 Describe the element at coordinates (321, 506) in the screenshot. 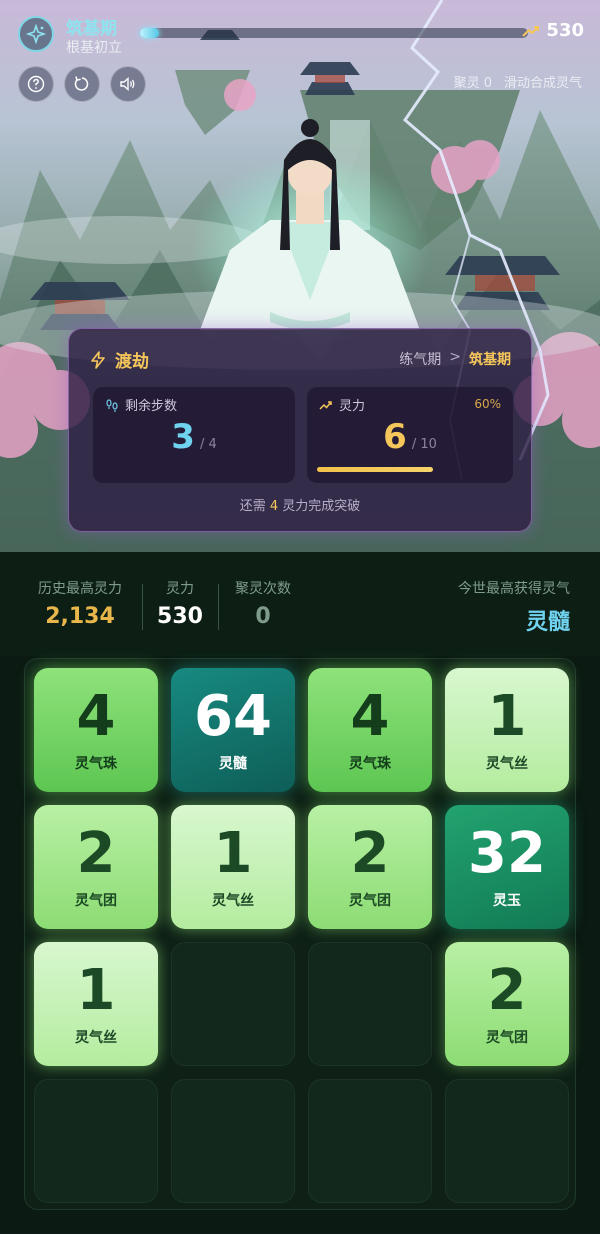

I see `breakthrough-suffix: 灵力完成突破` at that location.